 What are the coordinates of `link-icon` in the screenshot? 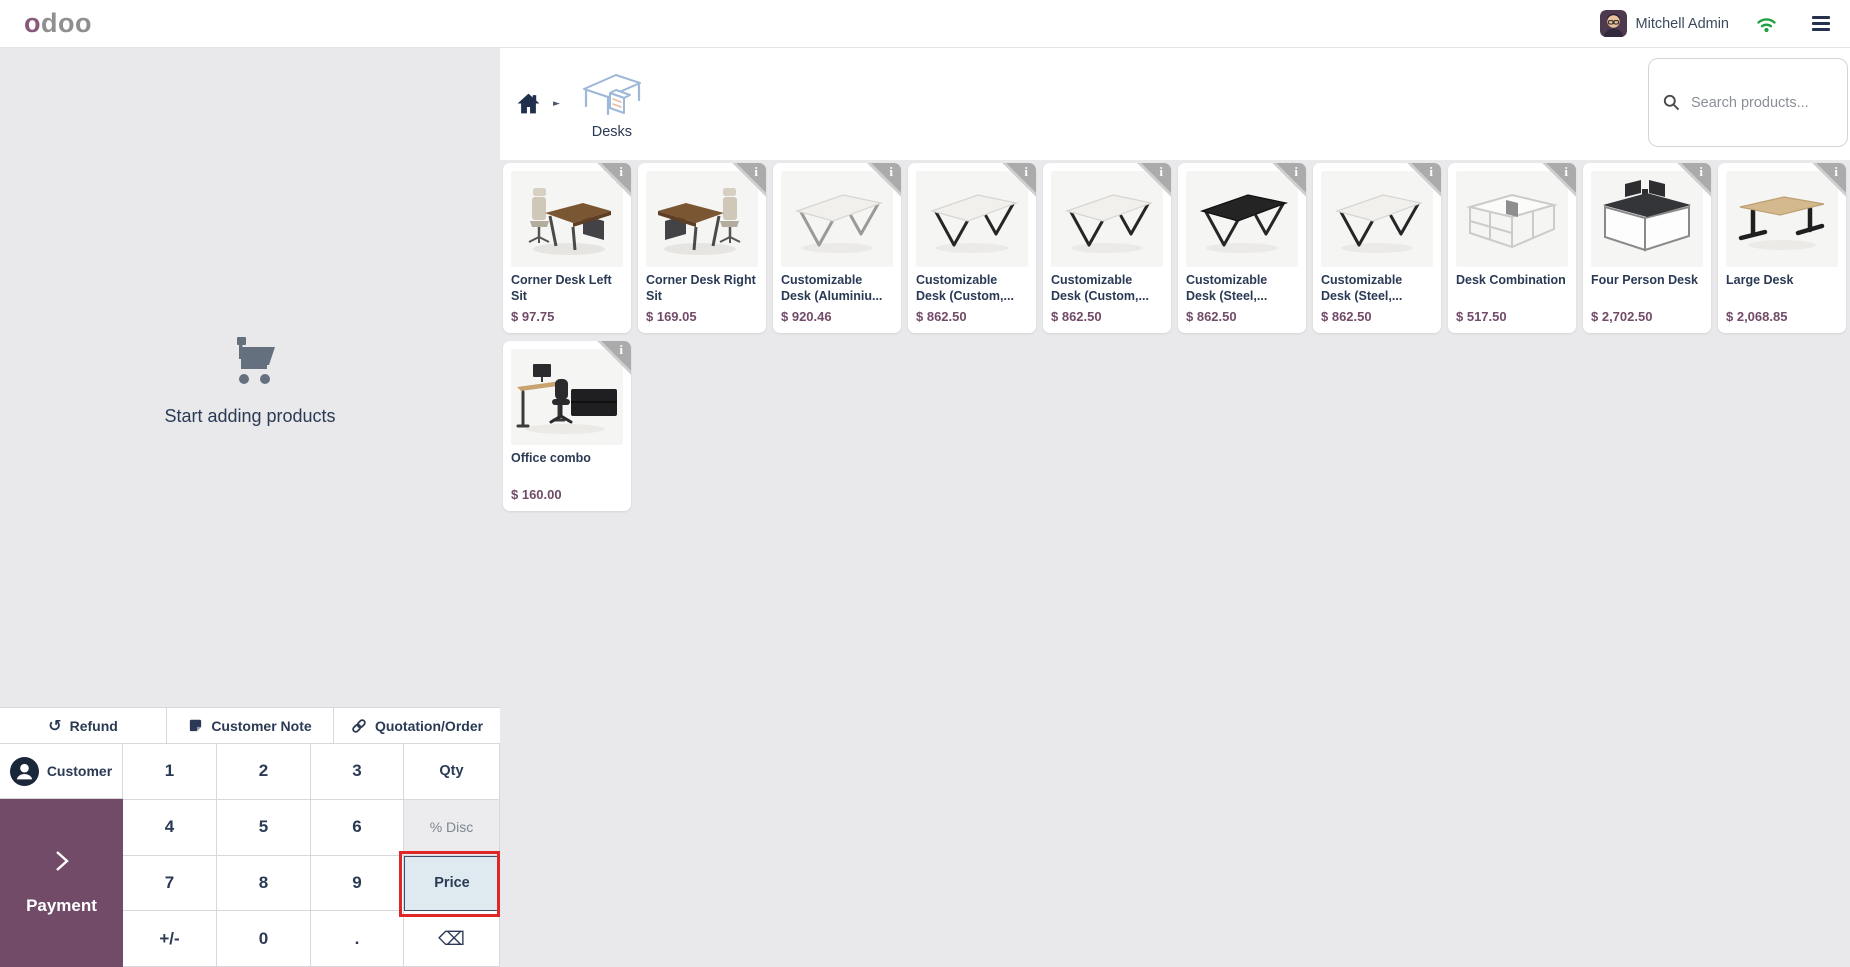 It's located at (359, 725).